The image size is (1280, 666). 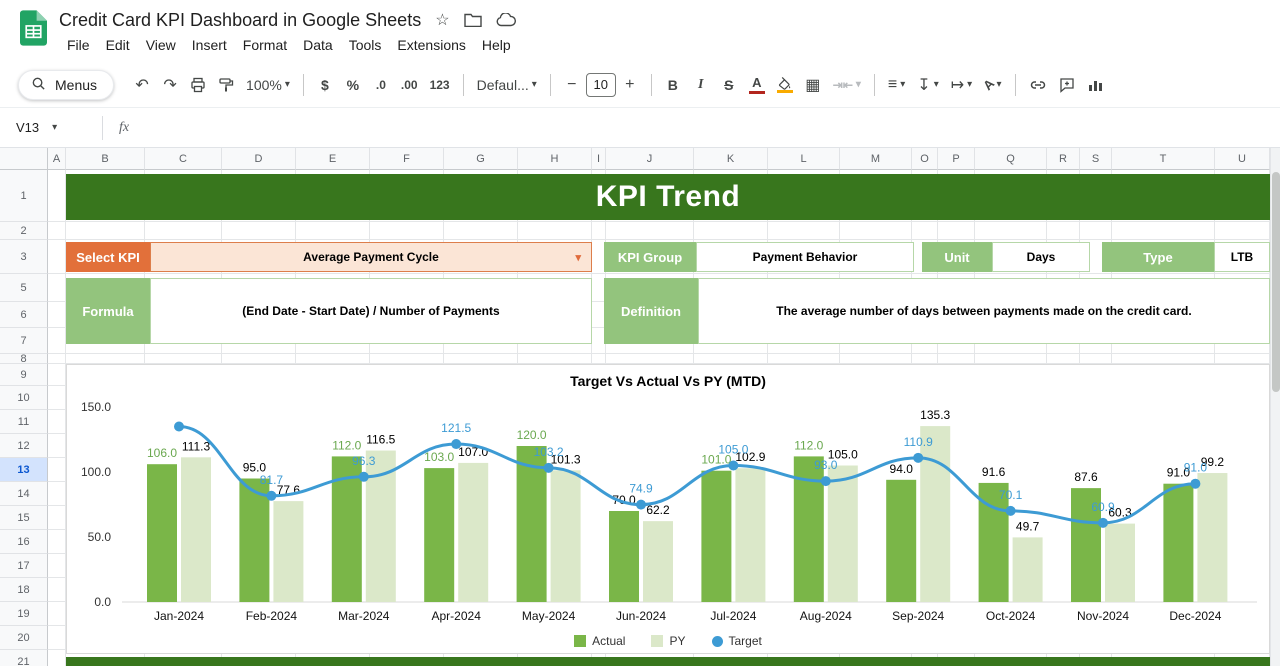 What do you see at coordinates (24, 288) in the screenshot?
I see `row-header-5: 5` at bounding box center [24, 288].